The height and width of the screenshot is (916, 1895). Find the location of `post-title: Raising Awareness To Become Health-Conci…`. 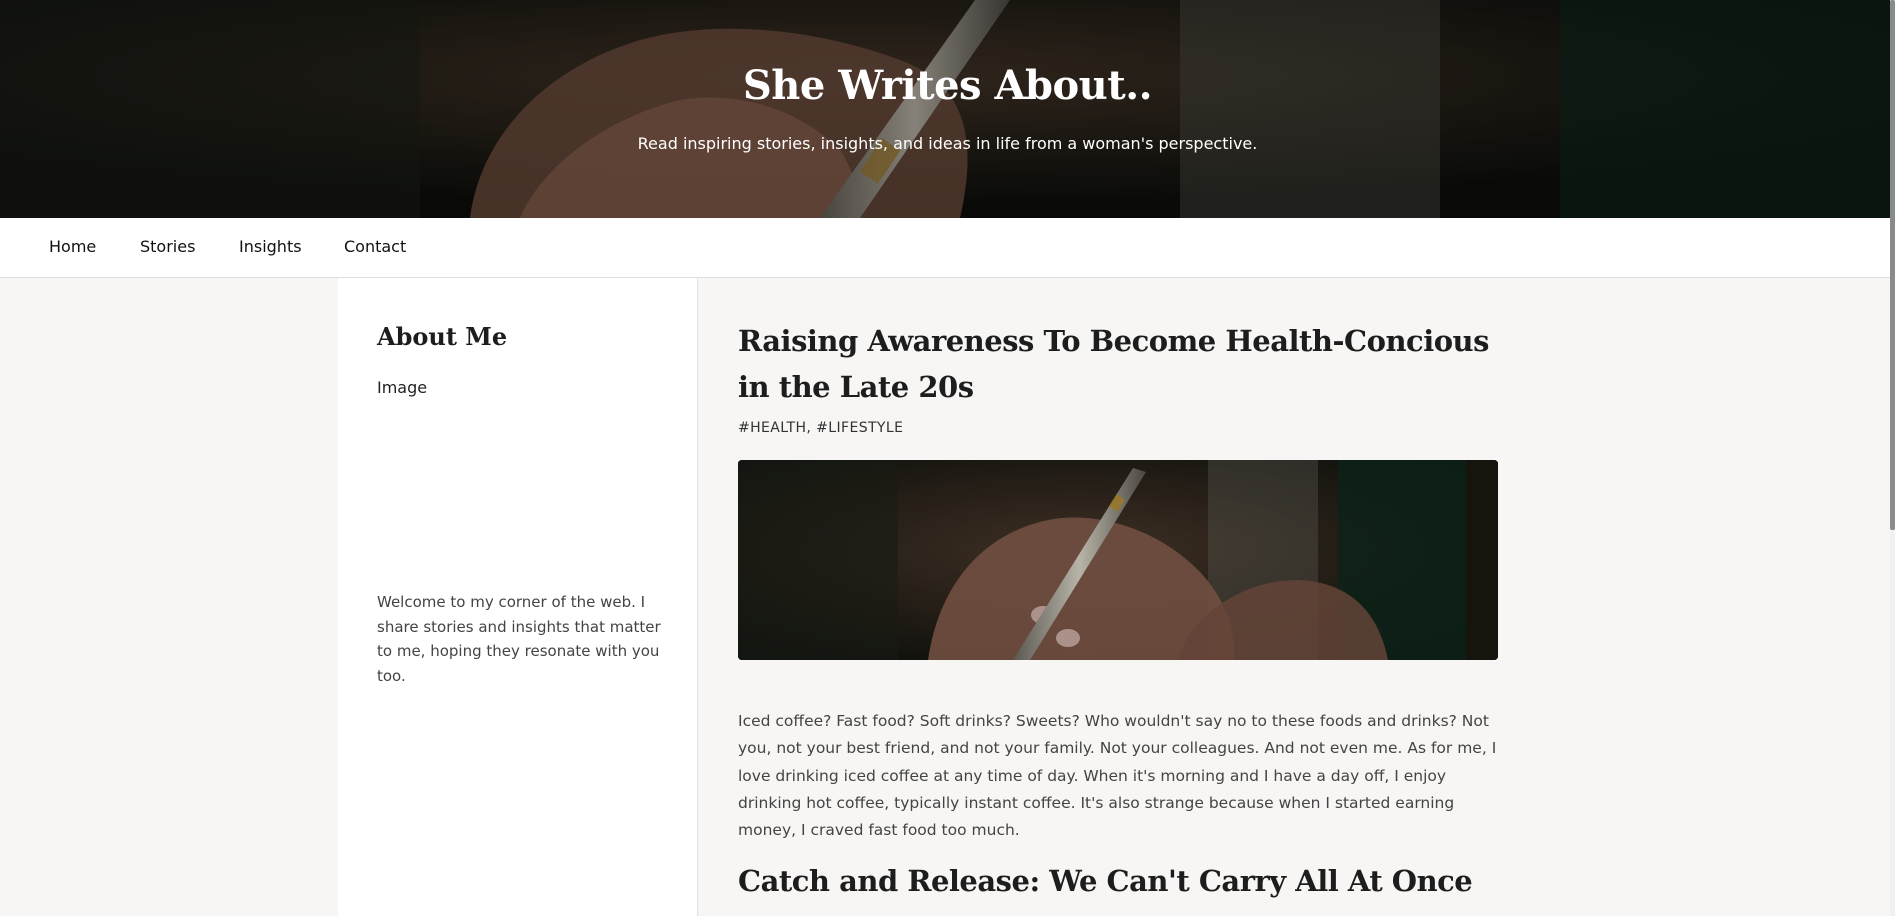

post-title: Raising Awareness To Become Health-Conci… is located at coordinates (1118, 364).